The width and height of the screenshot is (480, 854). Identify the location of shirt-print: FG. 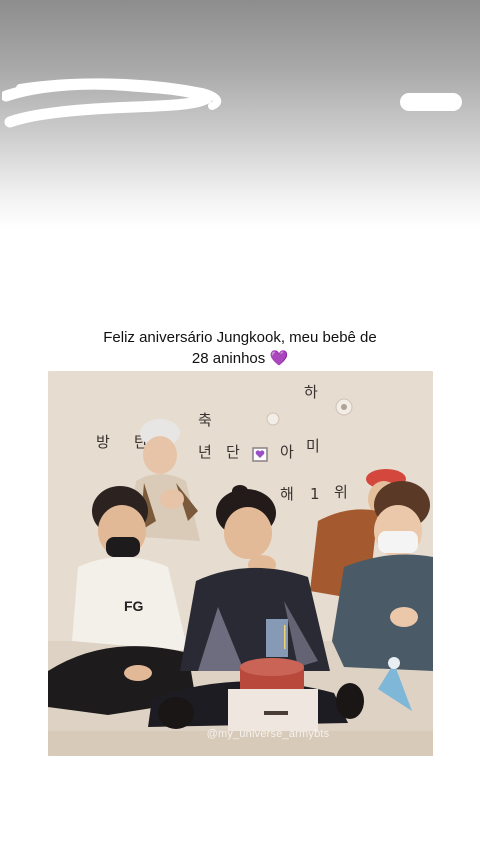
(134, 606).